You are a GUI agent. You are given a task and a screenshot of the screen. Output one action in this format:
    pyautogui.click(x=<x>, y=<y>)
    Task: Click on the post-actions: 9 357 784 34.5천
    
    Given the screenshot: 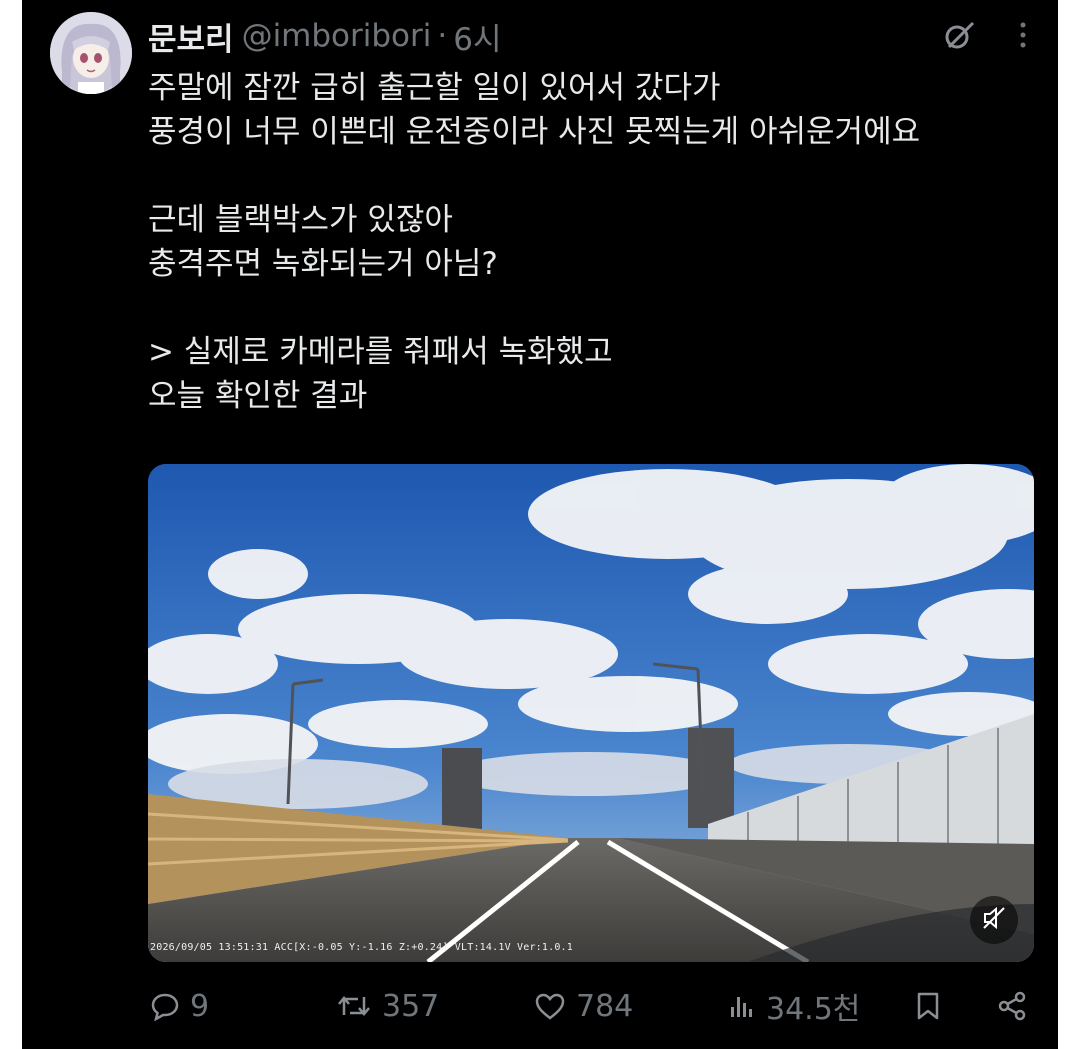 What is the action you would take?
    pyautogui.click(x=591, y=1006)
    